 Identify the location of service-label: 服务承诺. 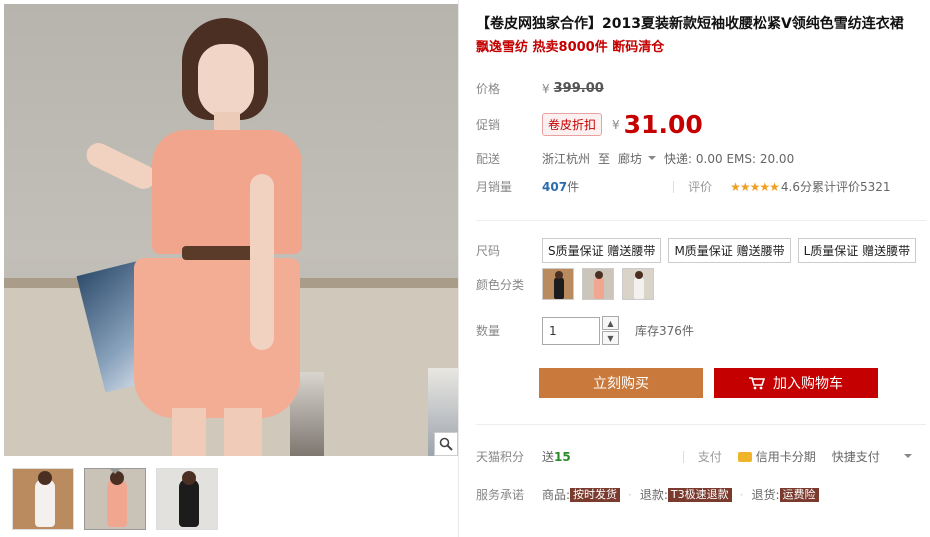
(500, 495).